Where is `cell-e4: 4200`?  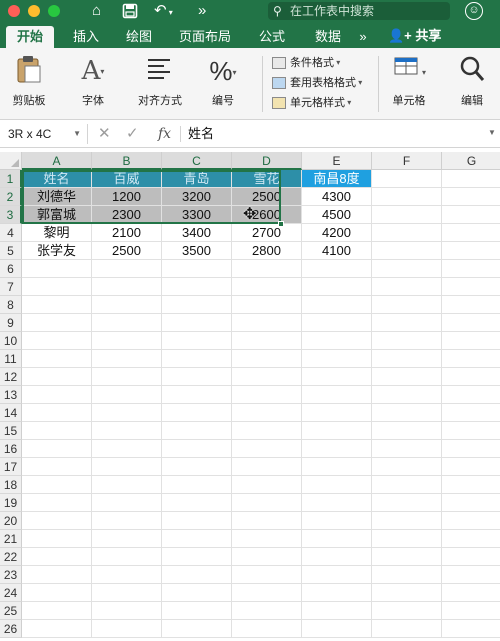 cell-e4: 4200 is located at coordinates (337, 233).